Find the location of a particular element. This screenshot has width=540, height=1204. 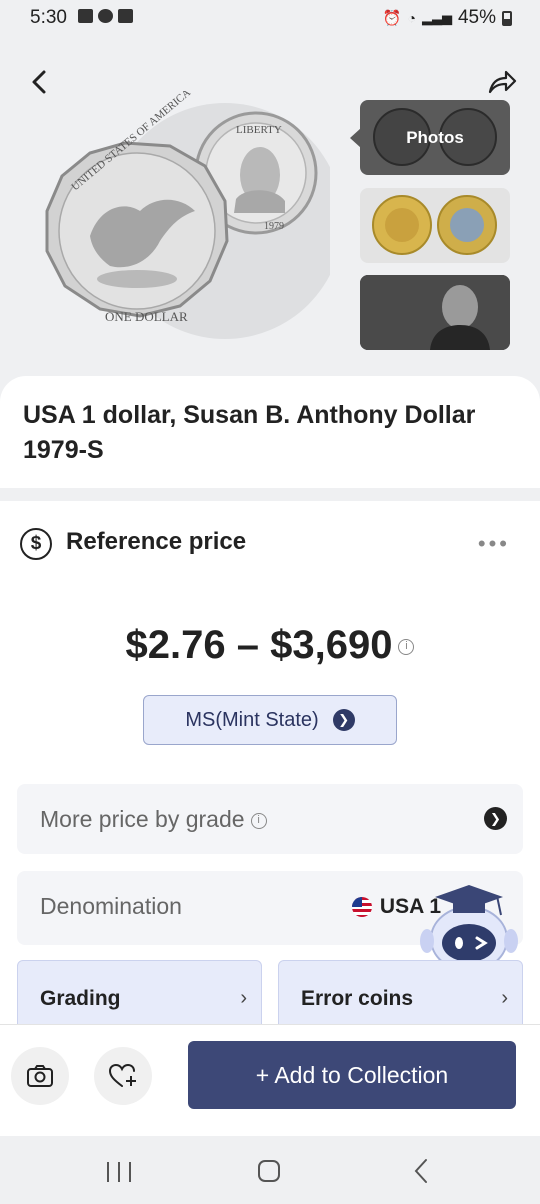

gold-coin-icon is located at coordinates (434, 225).